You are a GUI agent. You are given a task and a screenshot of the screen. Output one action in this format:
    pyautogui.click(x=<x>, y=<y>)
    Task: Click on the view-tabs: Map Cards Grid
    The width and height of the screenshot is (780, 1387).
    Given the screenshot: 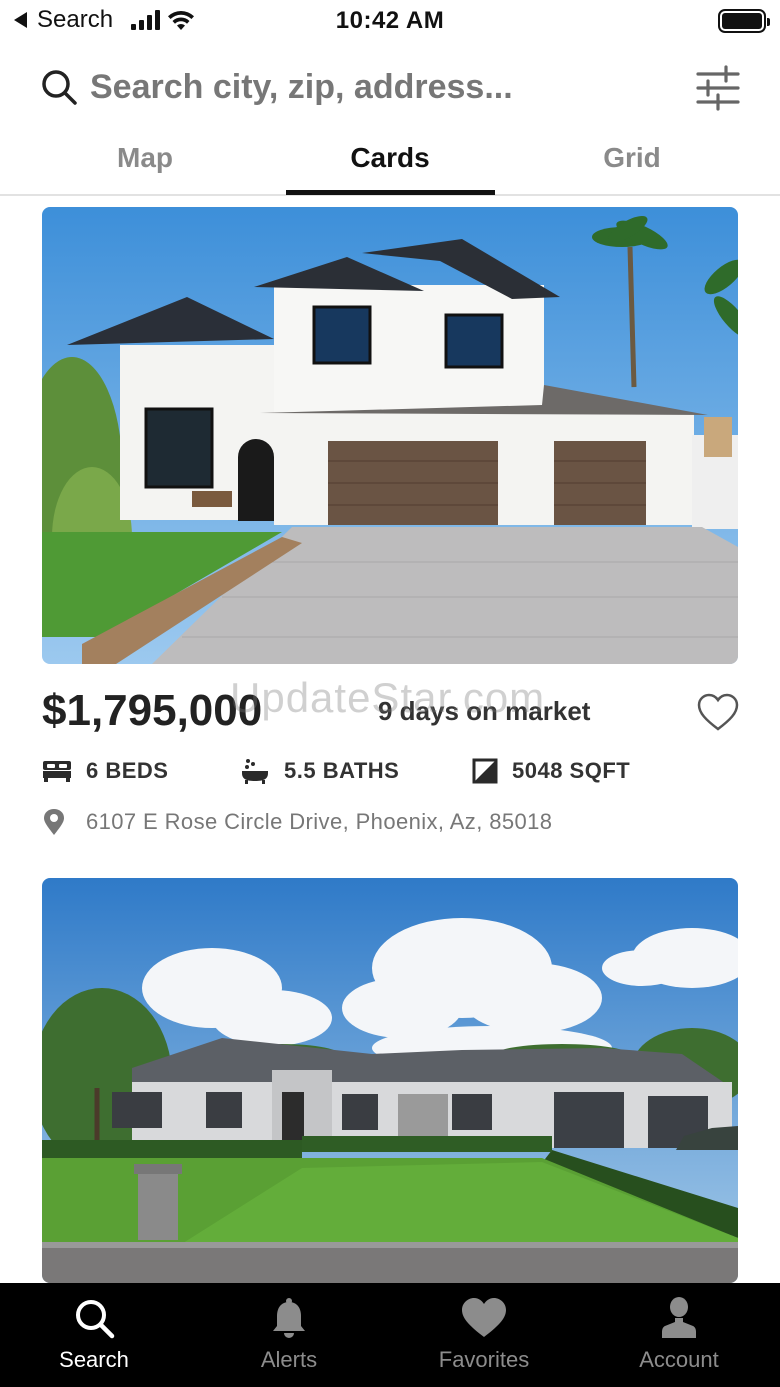 What is the action you would take?
    pyautogui.click(x=390, y=163)
    